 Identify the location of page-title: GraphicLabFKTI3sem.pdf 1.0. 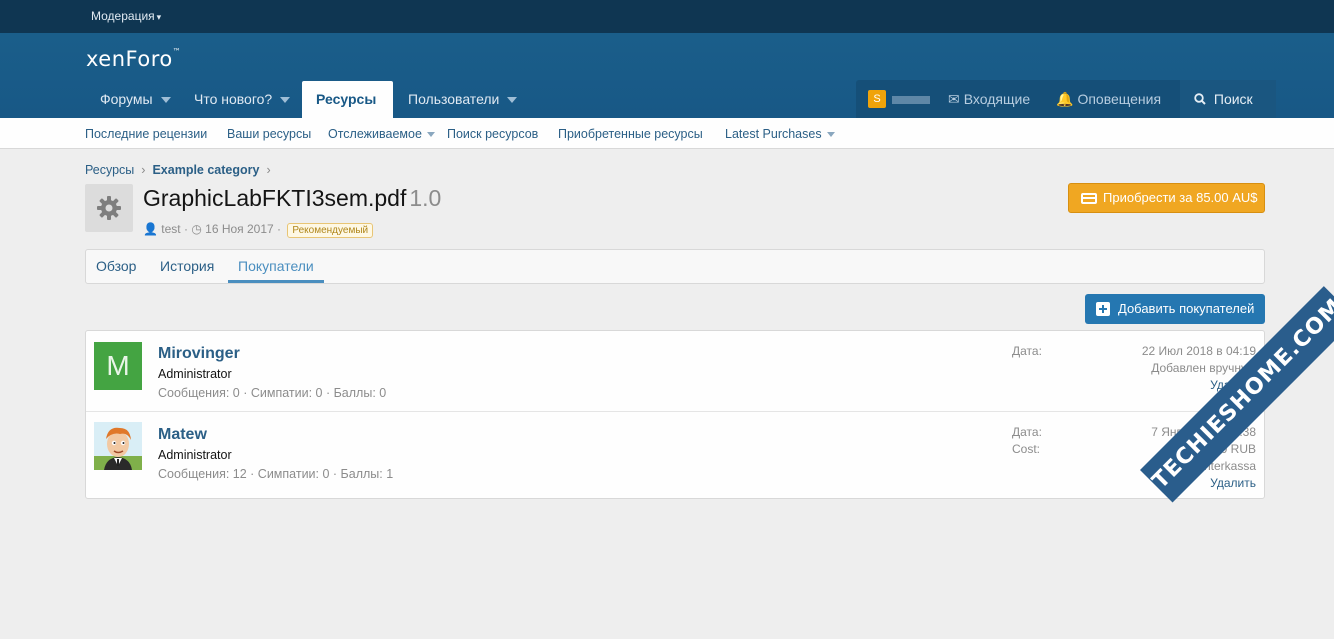
(292, 198).